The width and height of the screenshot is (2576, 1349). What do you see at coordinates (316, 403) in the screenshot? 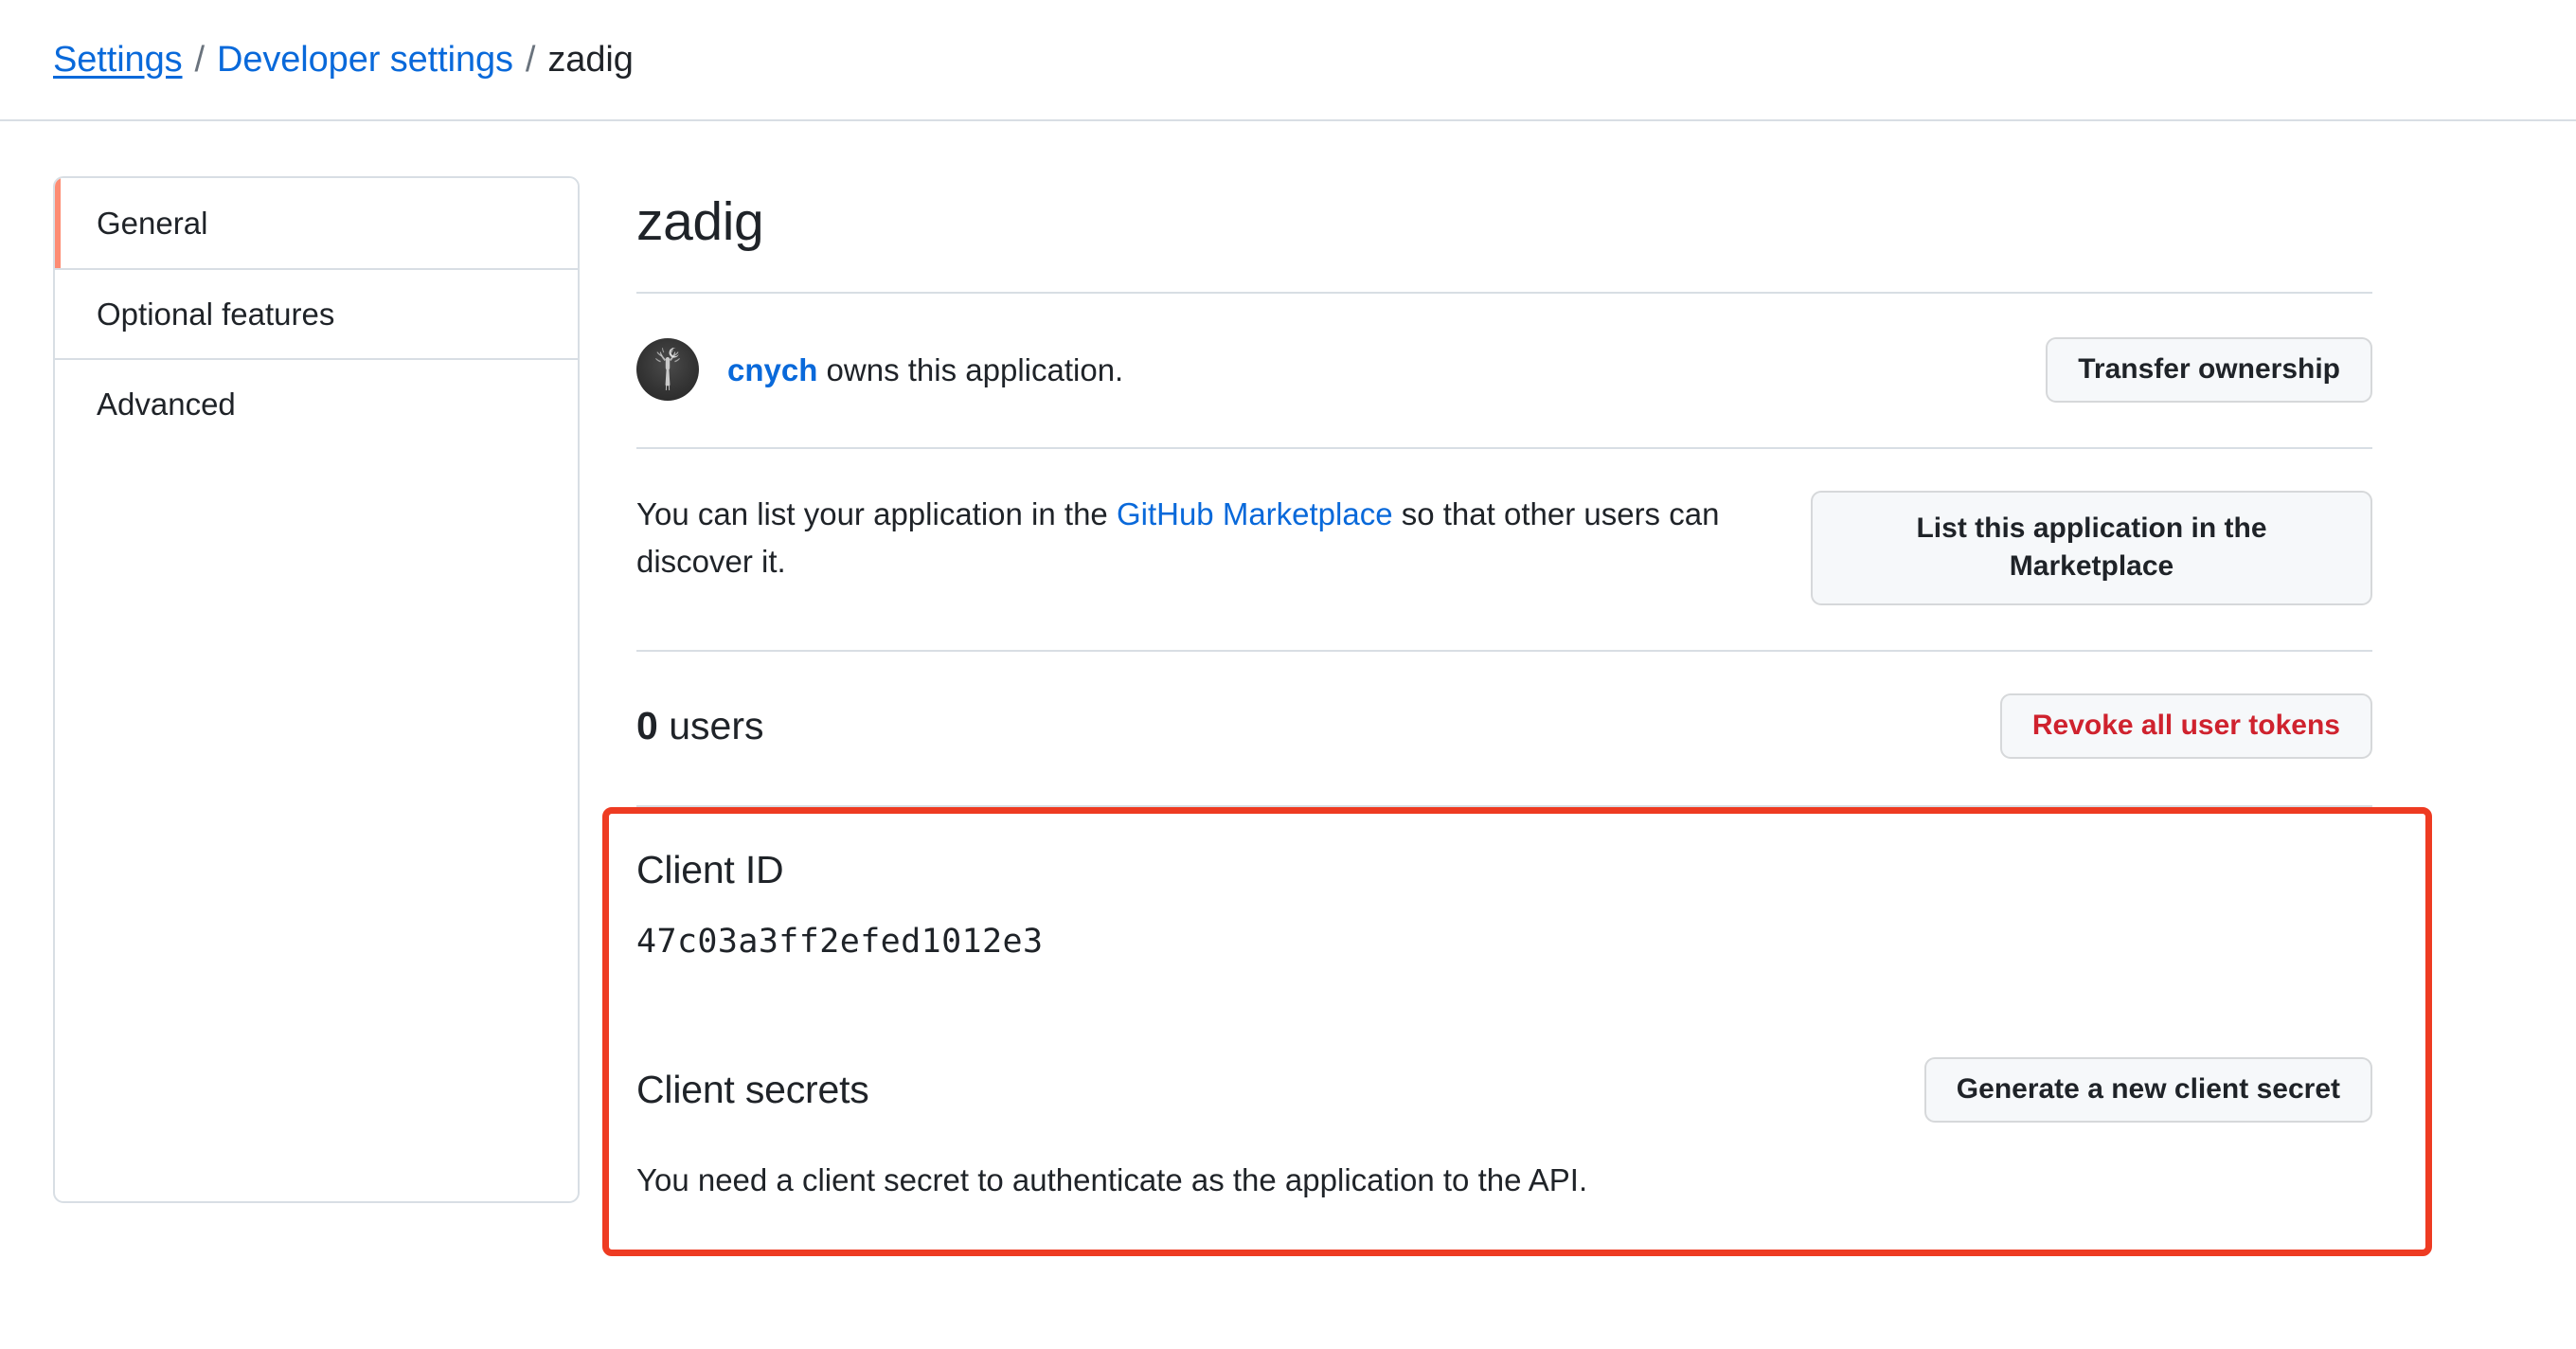
I see `sidebar-item-advanced: Advanced` at bounding box center [316, 403].